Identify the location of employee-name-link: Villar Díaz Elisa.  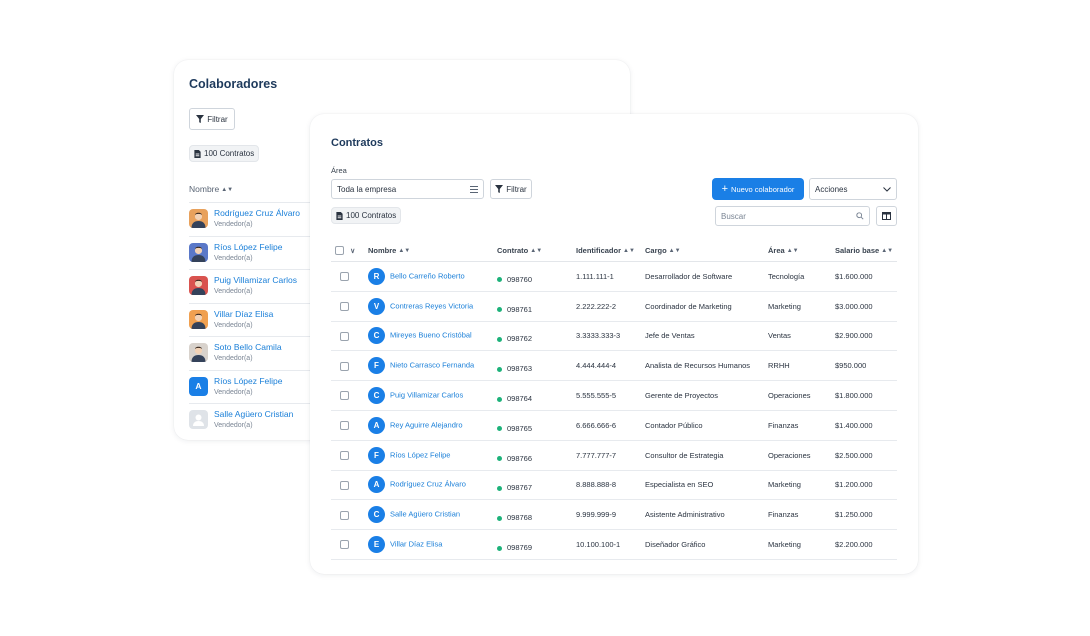
(416, 544).